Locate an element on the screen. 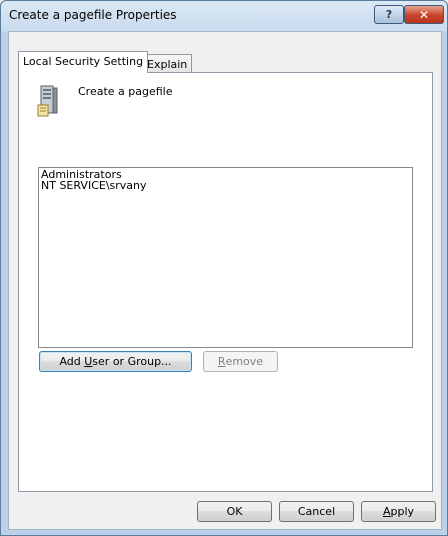 This screenshot has height=536, width=448. add-button-accelerator: U is located at coordinates (88, 361).